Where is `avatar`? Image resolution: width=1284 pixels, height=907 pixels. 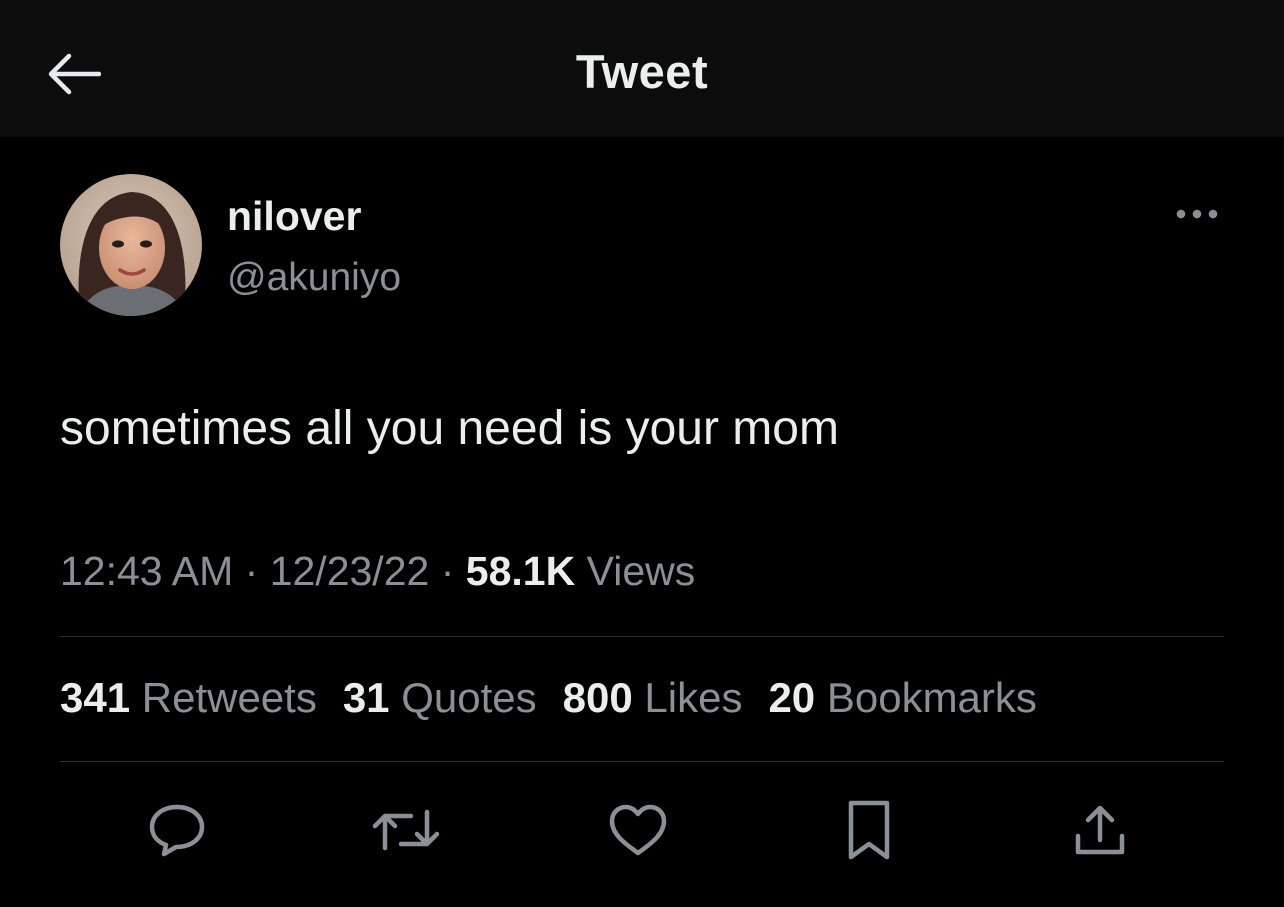 avatar is located at coordinates (131, 245).